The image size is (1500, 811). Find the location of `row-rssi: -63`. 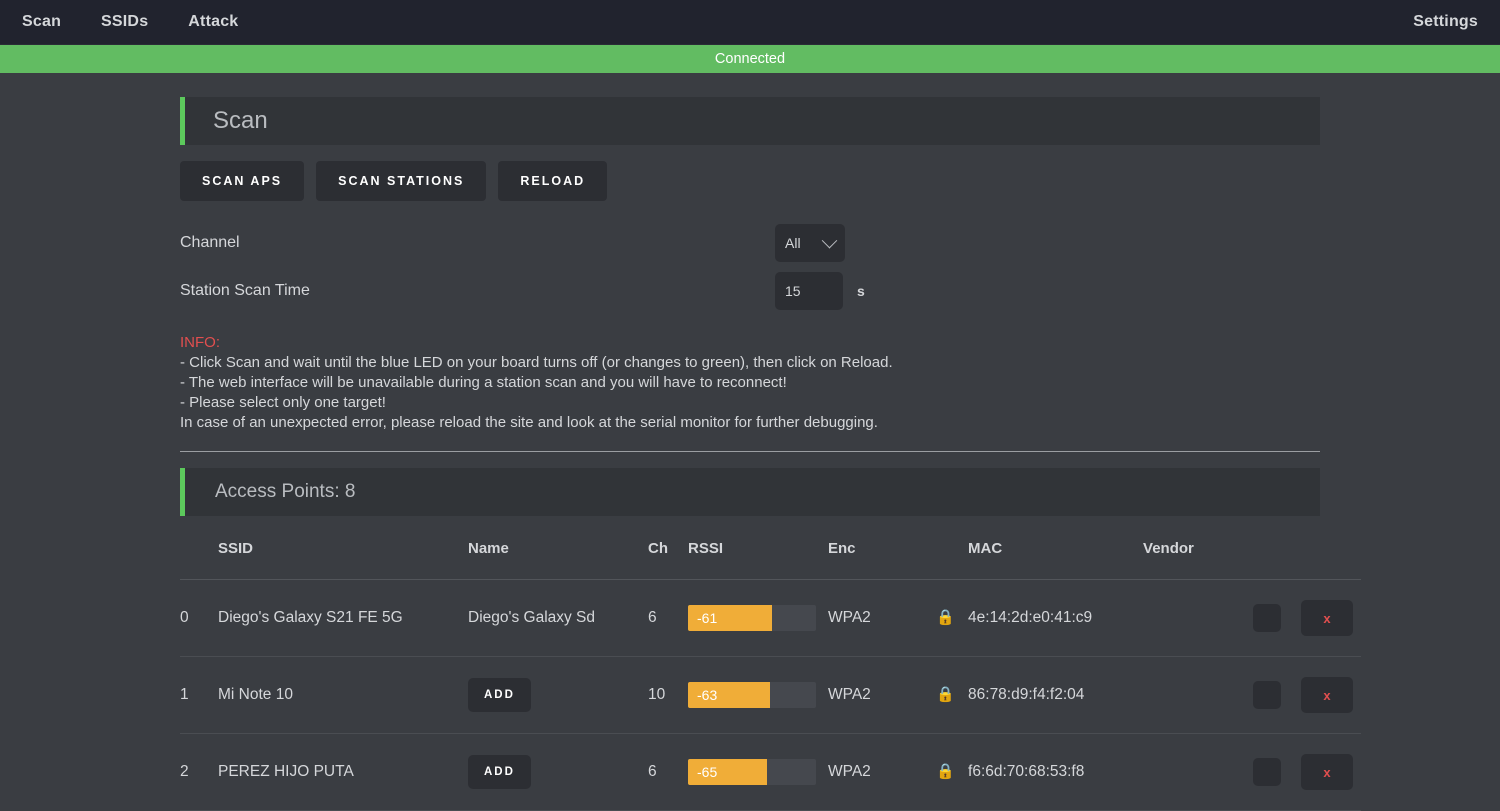

row-rssi: -63 is located at coordinates (758, 695).